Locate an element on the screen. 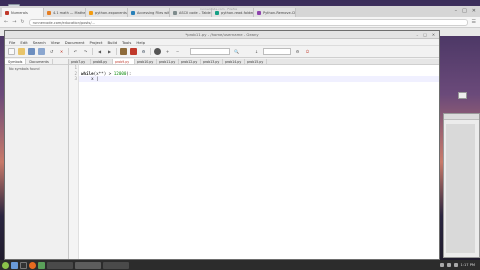  goto-line-input is located at coordinates (277, 51).